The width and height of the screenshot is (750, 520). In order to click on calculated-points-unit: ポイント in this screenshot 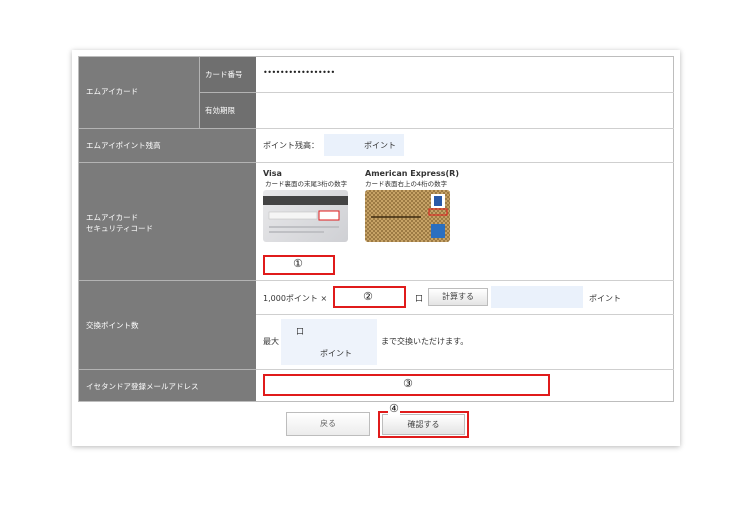, I will do `click(605, 298)`.